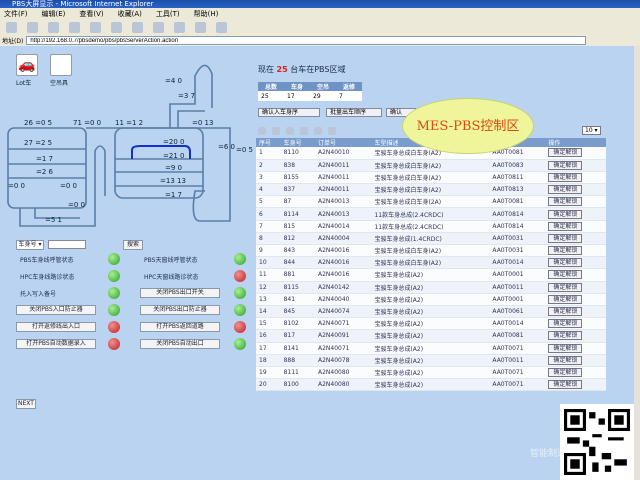 The image size is (640, 480). I want to click on search-icon, so click(116, 27).